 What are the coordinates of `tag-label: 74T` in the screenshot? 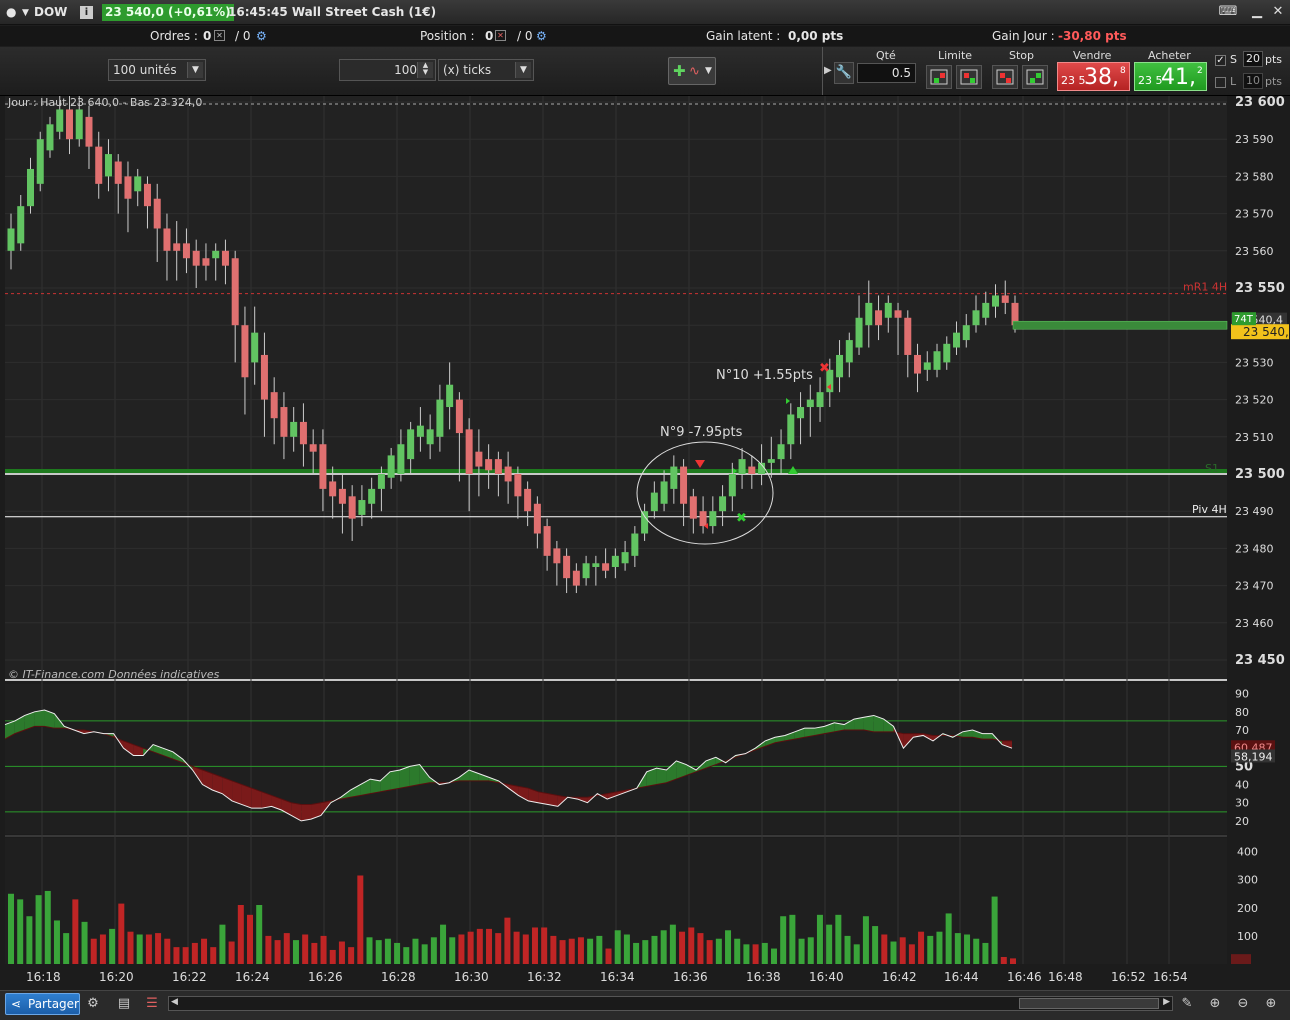 It's located at (1244, 319).